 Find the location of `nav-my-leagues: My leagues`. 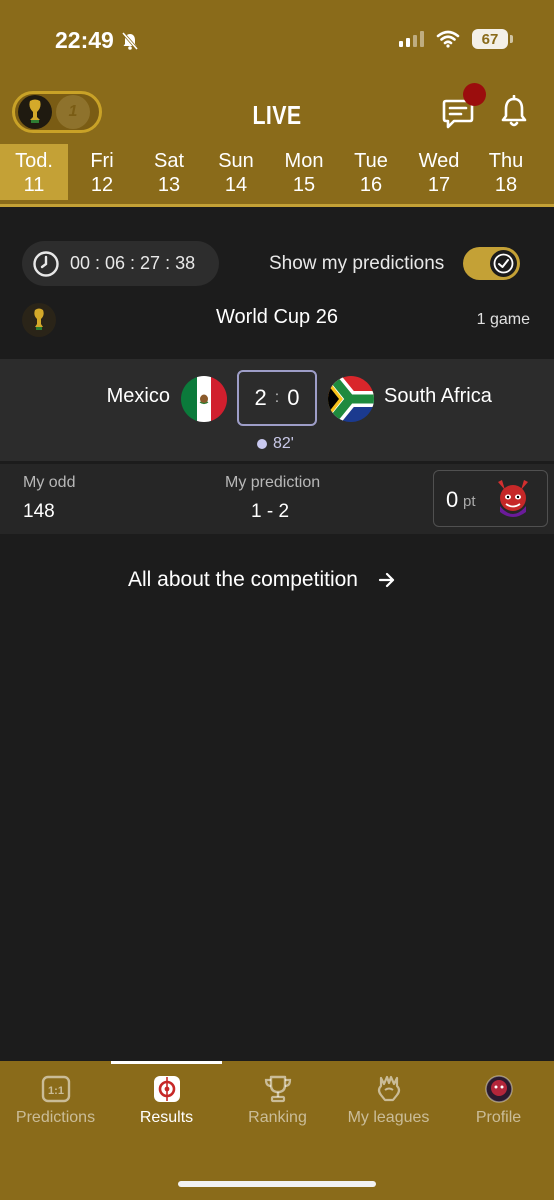

nav-my-leagues: My leagues is located at coordinates (388, 1101).